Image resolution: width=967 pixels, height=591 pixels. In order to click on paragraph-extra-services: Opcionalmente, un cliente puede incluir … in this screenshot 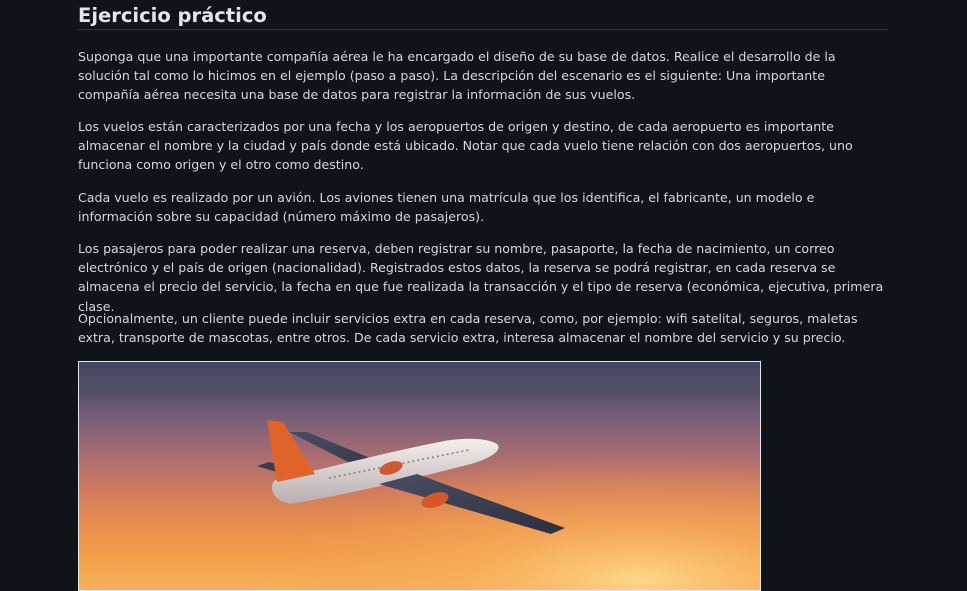, I will do `click(468, 328)`.